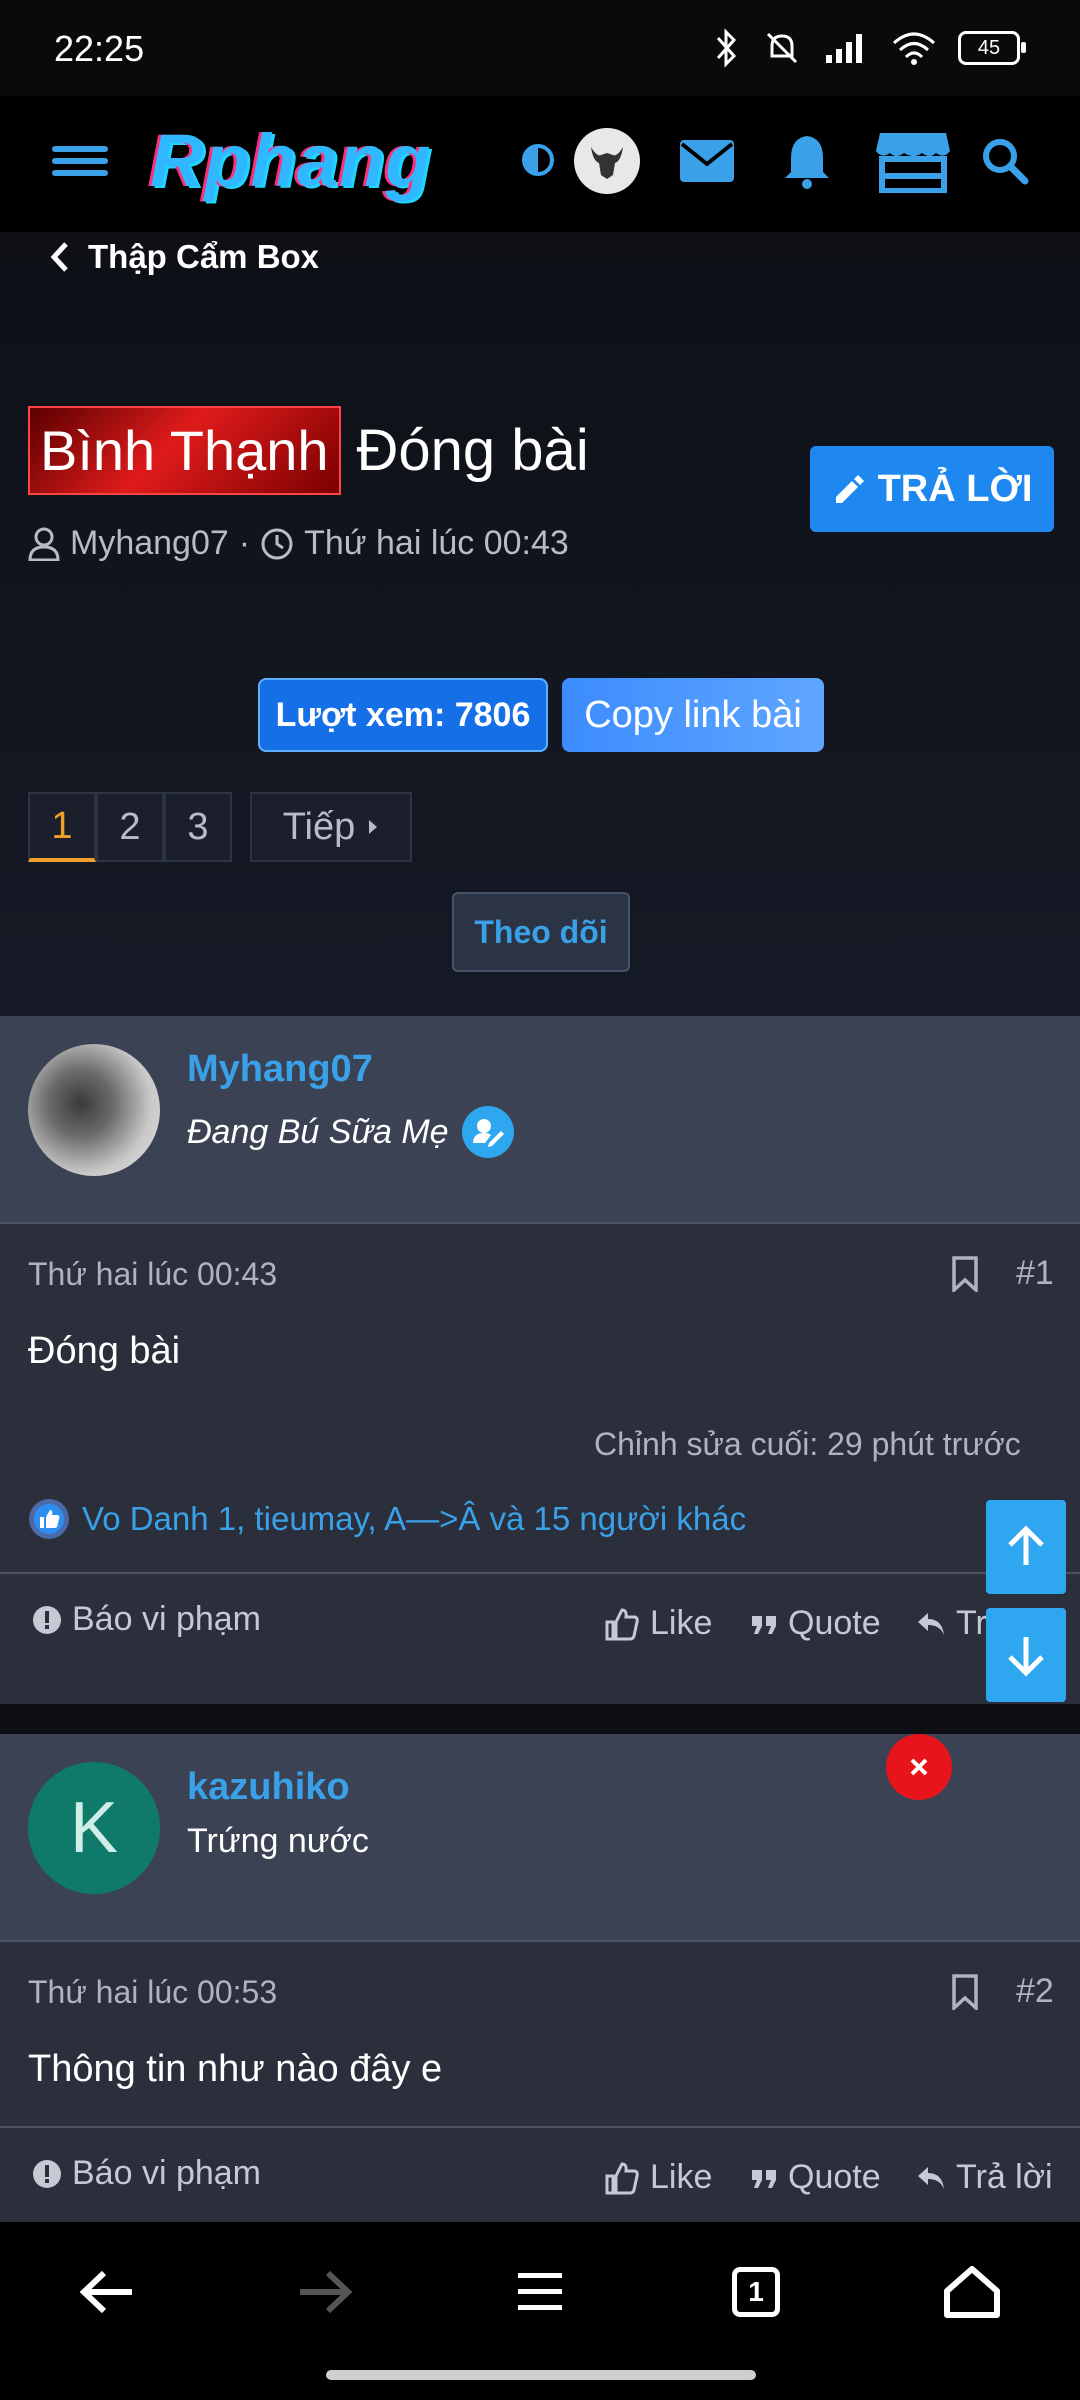  What do you see at coordinates (834, 1623) in the screenshot?
I see `post-1-quote-label: Quote` at bounding box center [834, 1623].